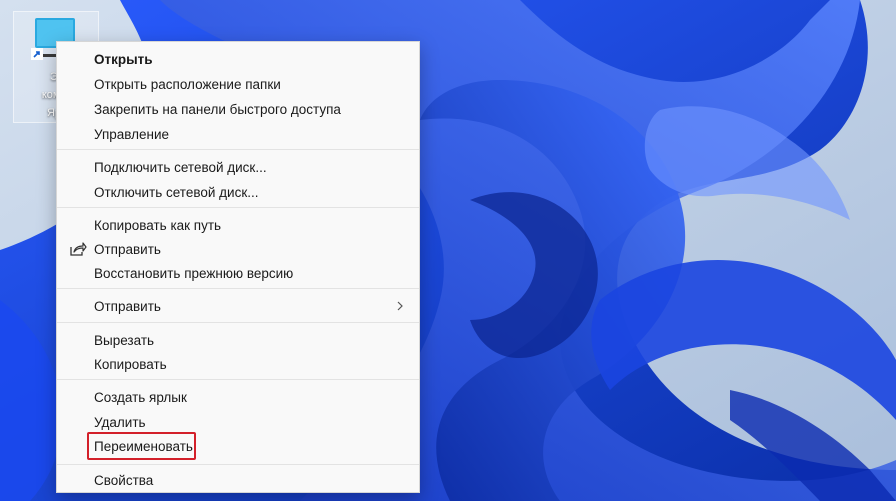  Describe the element at coordinates (238, 364) in the screenshot. I see `menu-item-copy: Копировать` at that location.